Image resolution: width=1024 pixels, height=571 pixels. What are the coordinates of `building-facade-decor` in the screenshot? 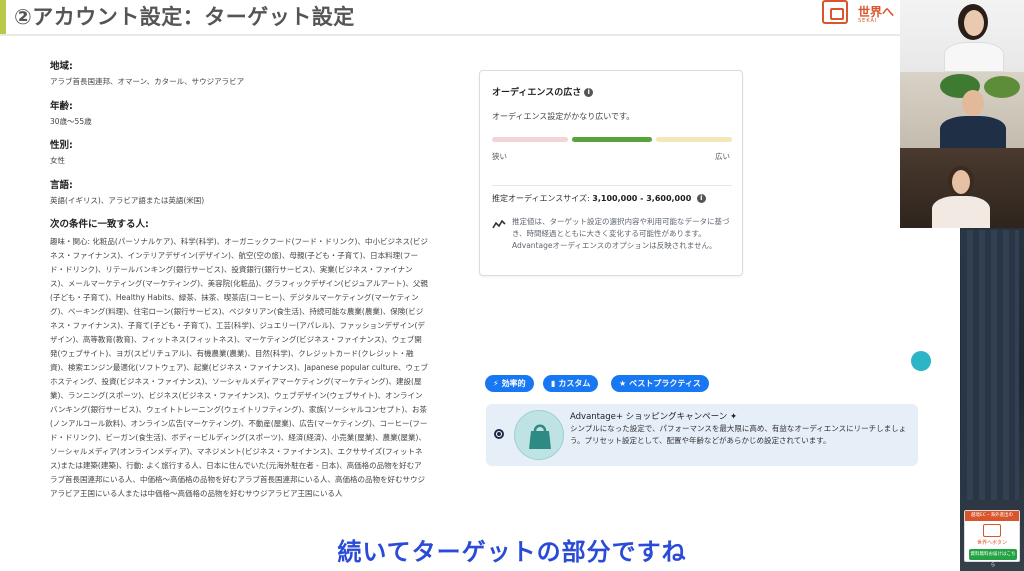 It's located at (990, 365).